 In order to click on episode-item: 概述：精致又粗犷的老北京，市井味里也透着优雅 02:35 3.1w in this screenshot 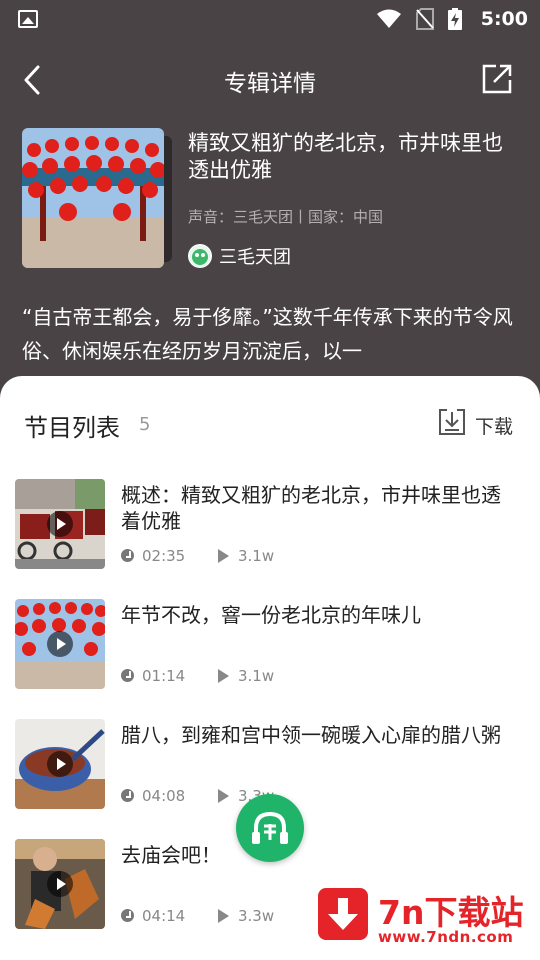, I will do `click(270, 539)`.